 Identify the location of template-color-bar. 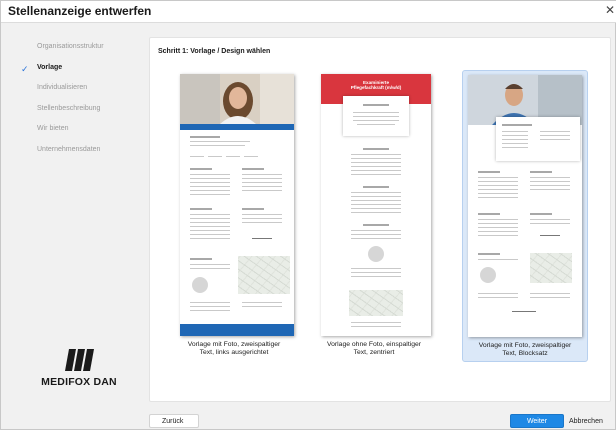
(237, 127).